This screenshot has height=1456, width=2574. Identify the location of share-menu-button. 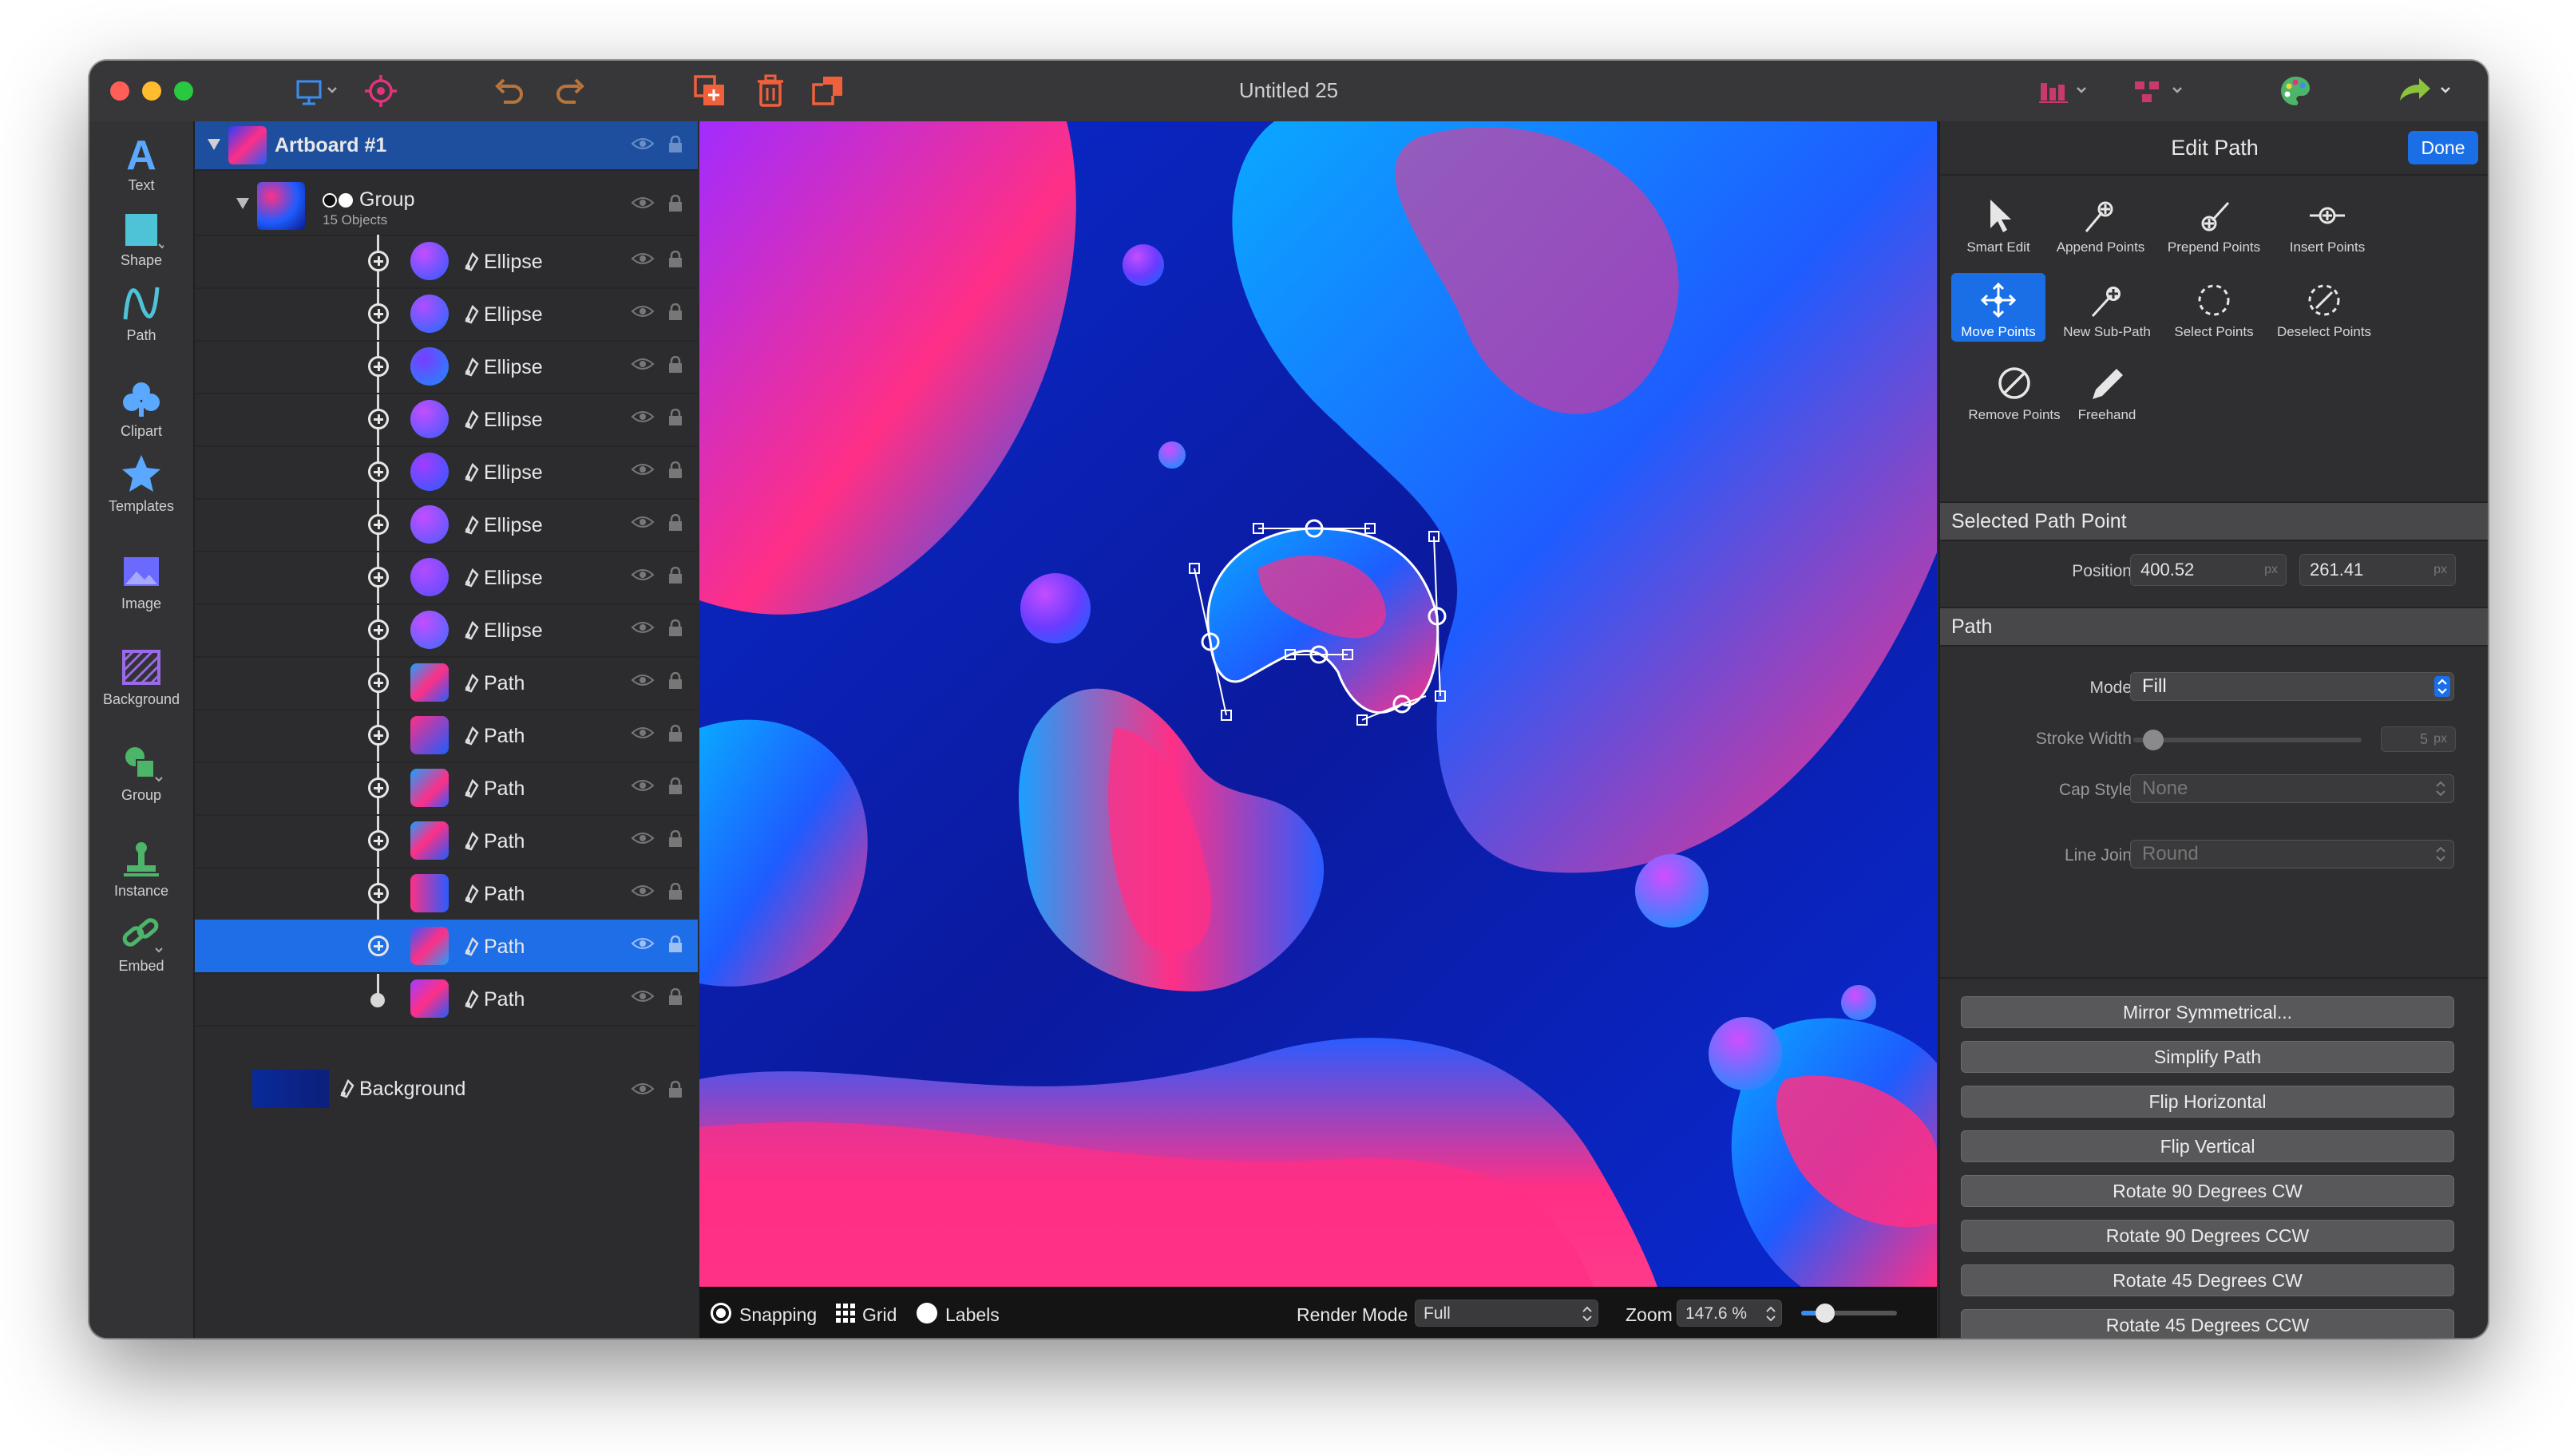
(2427, 91).